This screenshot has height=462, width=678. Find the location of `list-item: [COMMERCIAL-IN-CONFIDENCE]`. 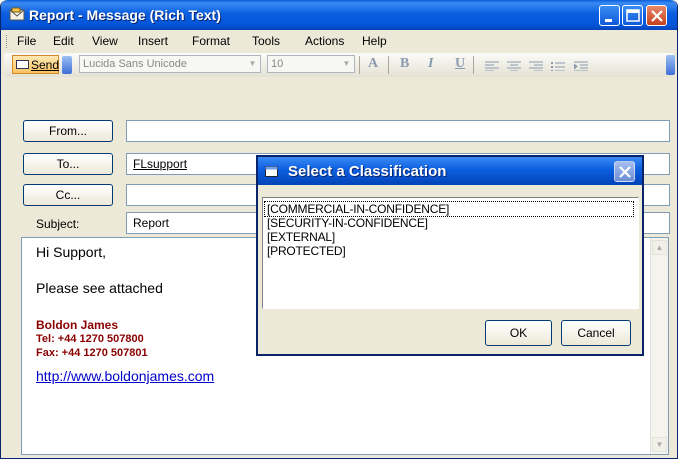

list-item: [COMMERCIAL-IN-CONFIDENCE] is located at coordinates (449, 209).